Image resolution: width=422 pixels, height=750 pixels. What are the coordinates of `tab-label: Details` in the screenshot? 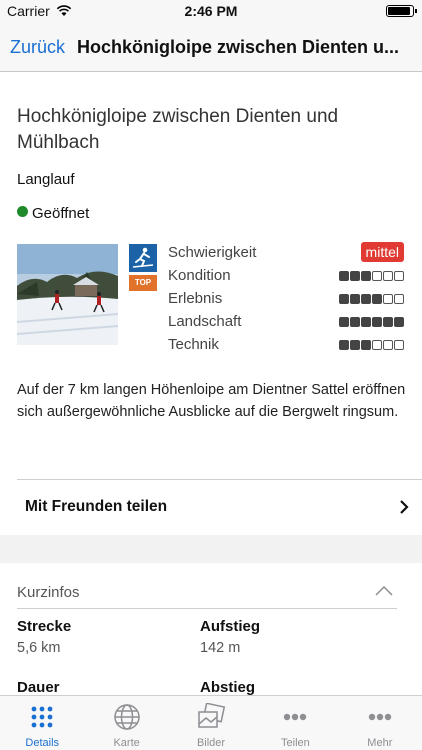 It's located at (42, 743).